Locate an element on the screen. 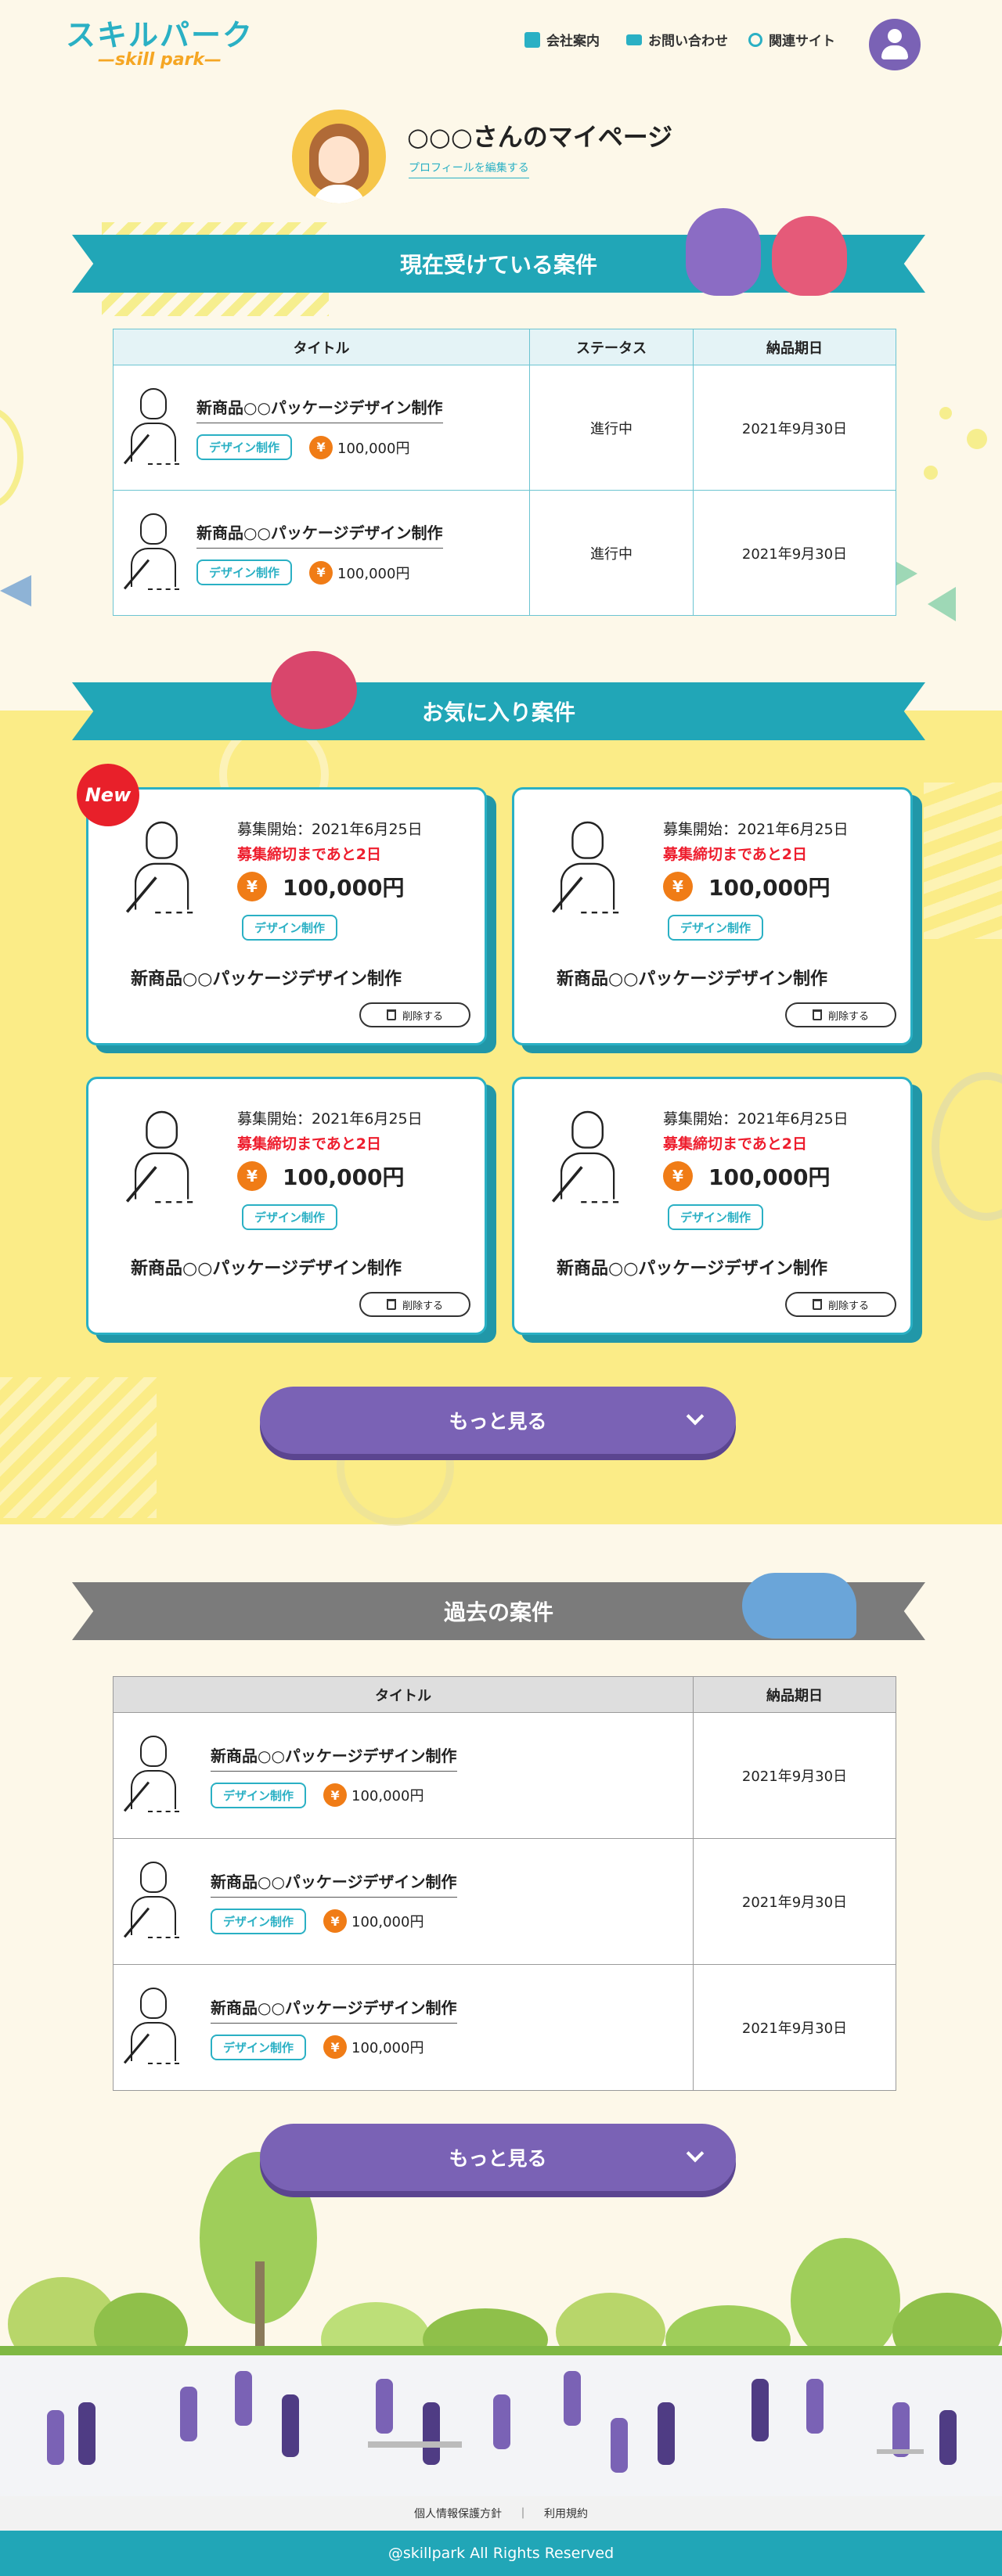  mascot-purple is located at coordinates (723, 252).